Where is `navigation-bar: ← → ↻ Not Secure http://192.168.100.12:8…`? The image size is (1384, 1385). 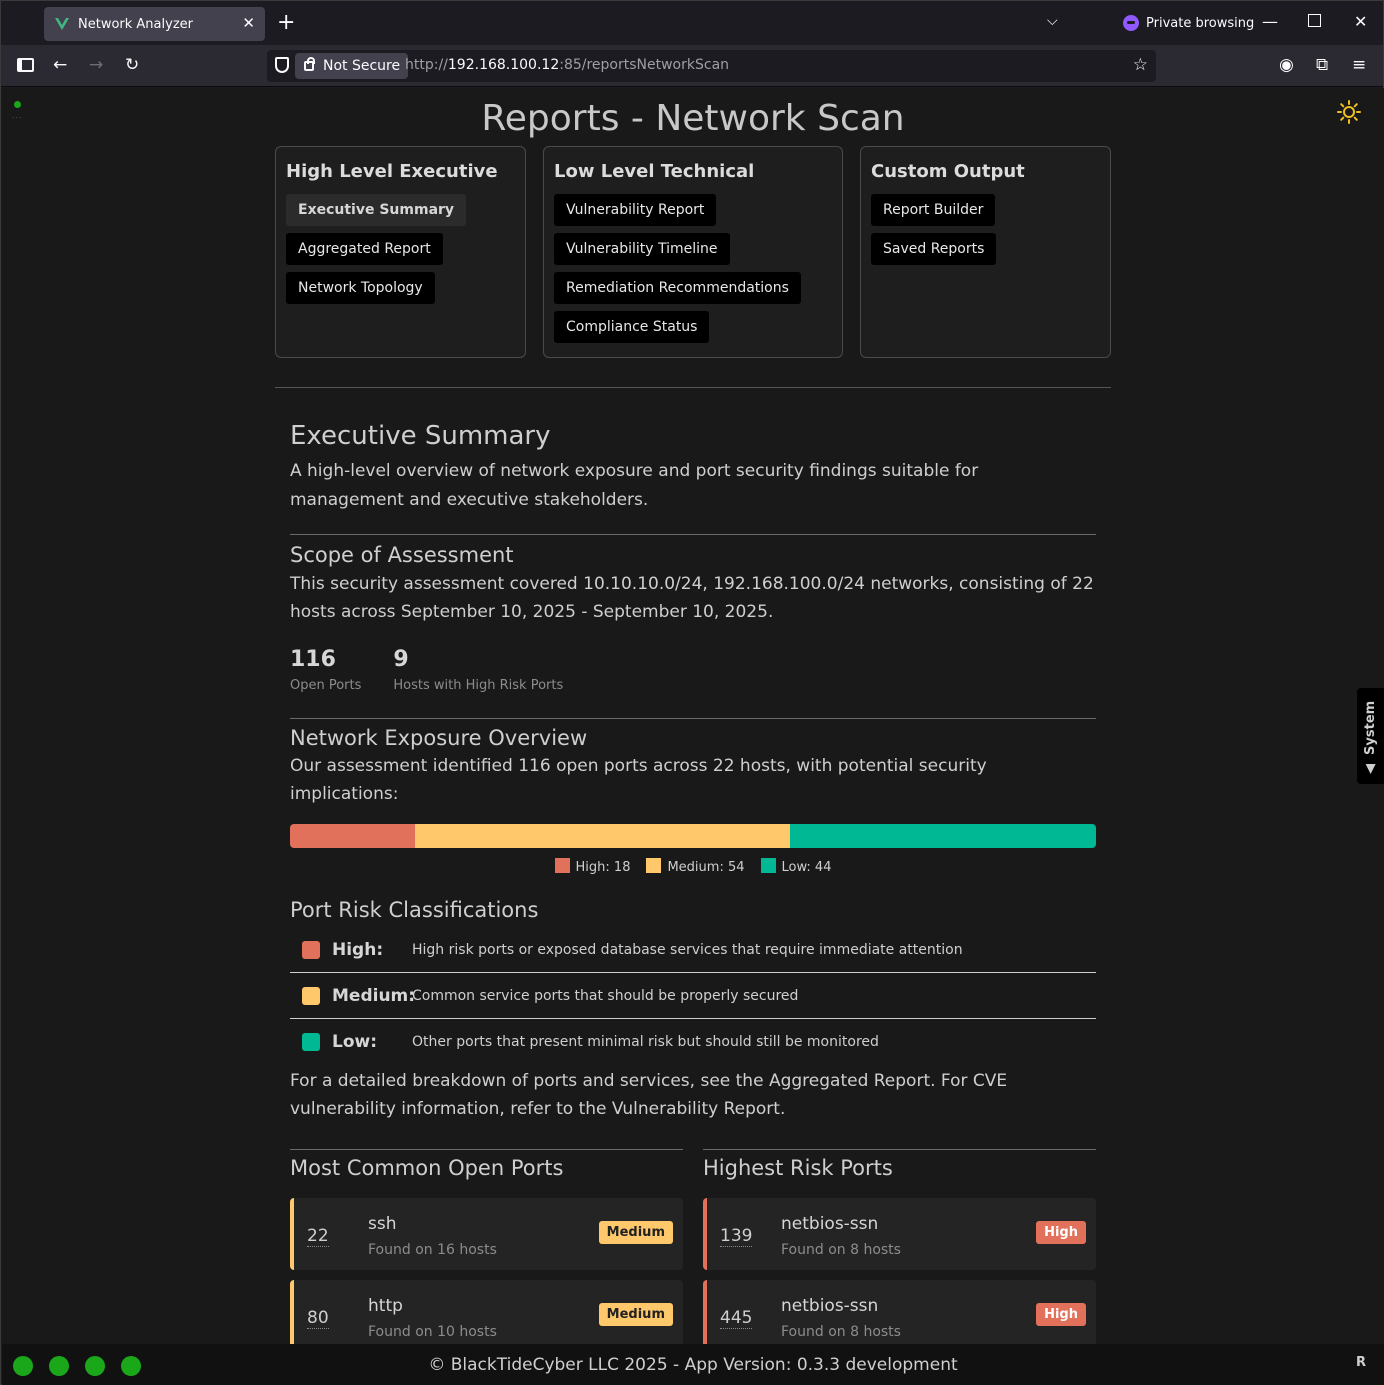
navigation-bar: ← → ↻ Not Secure http://192.168.100.12:8… is located at coordinates (692, 66).